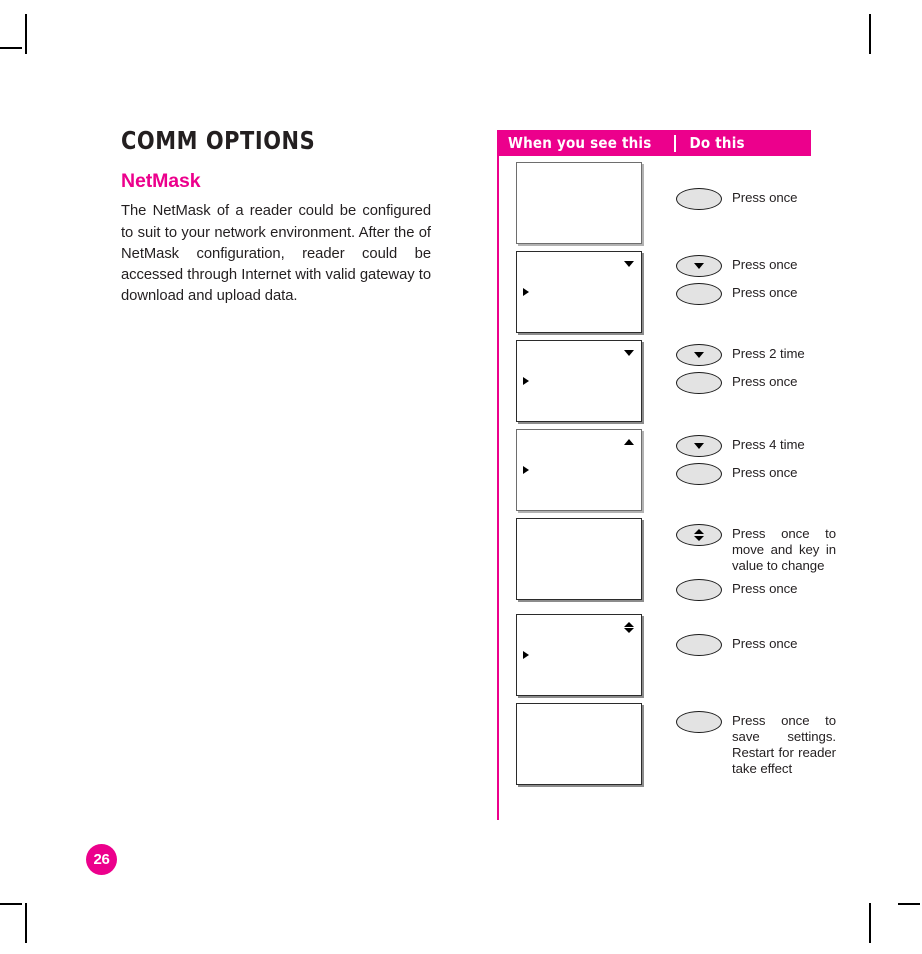 This screenshot has height=954, width=922. Describe the element at coordinates (726, 460) in the screenshot. I see `row-actions: Press 4 time Press once` at that location.